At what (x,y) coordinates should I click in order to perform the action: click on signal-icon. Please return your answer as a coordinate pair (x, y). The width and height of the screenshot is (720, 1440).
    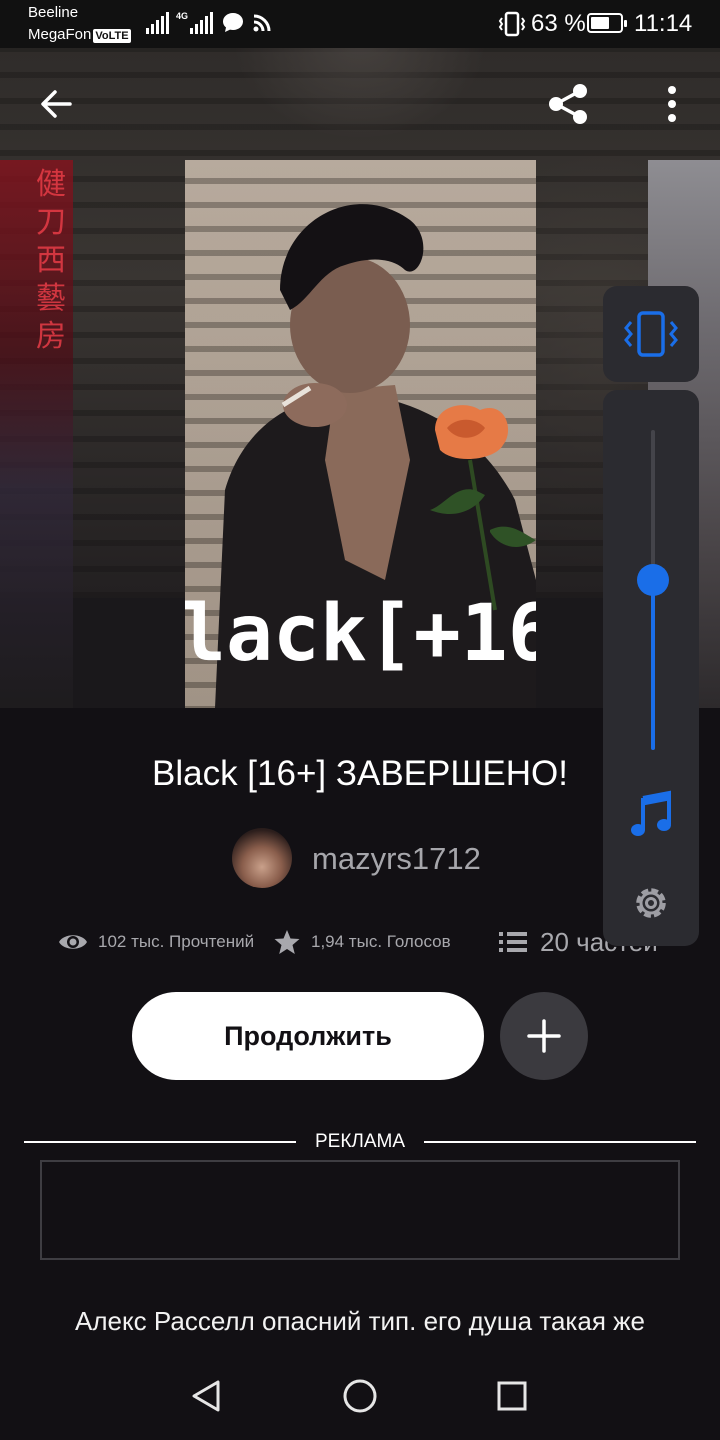
    Looking at the image, I should click on (157, 23).